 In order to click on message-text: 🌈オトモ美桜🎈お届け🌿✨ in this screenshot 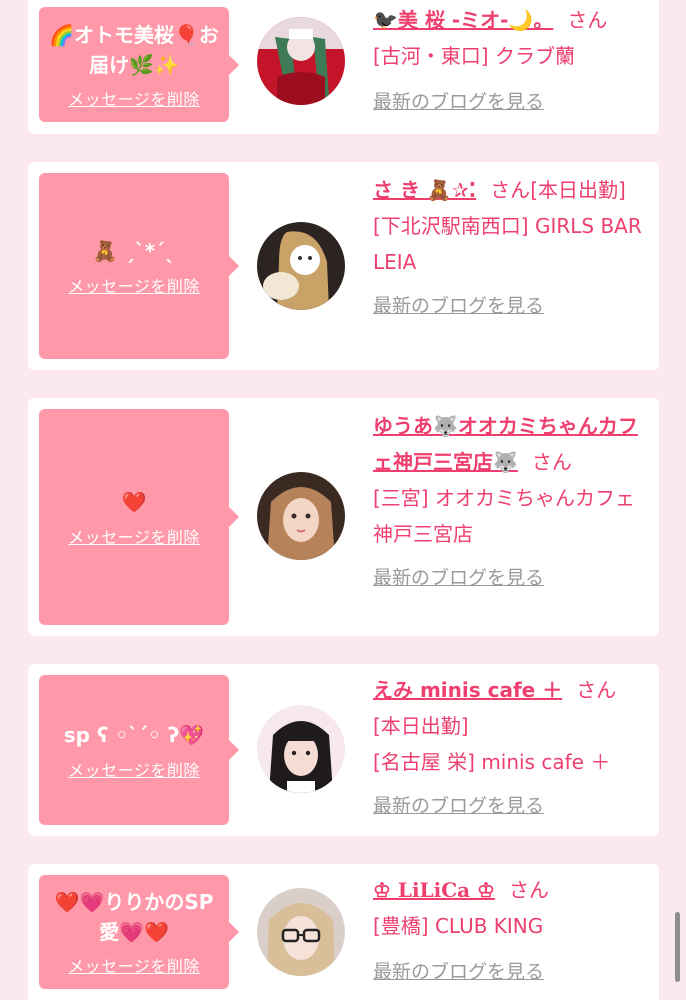, I will do `click(134, 49)`.